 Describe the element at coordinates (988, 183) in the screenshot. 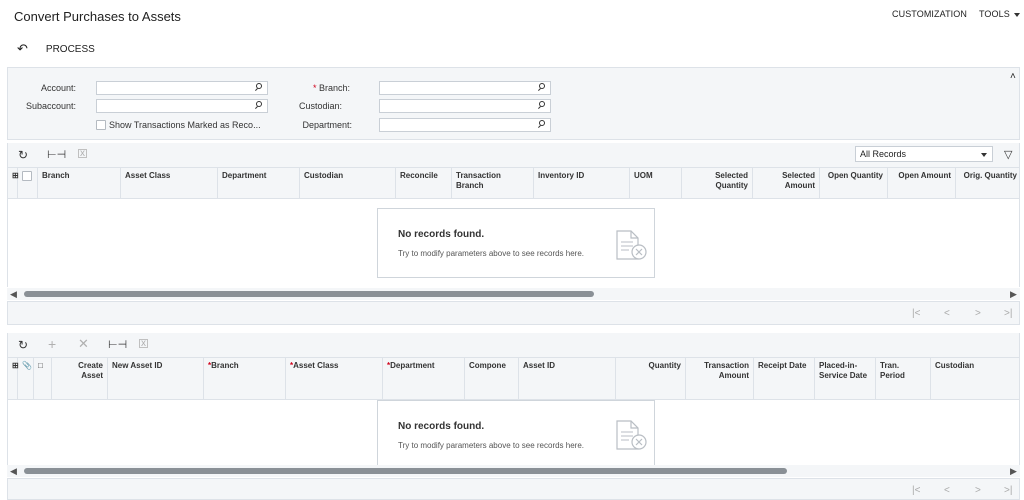

I see `col-orig-quantity: Orig. Quantity` at that location.